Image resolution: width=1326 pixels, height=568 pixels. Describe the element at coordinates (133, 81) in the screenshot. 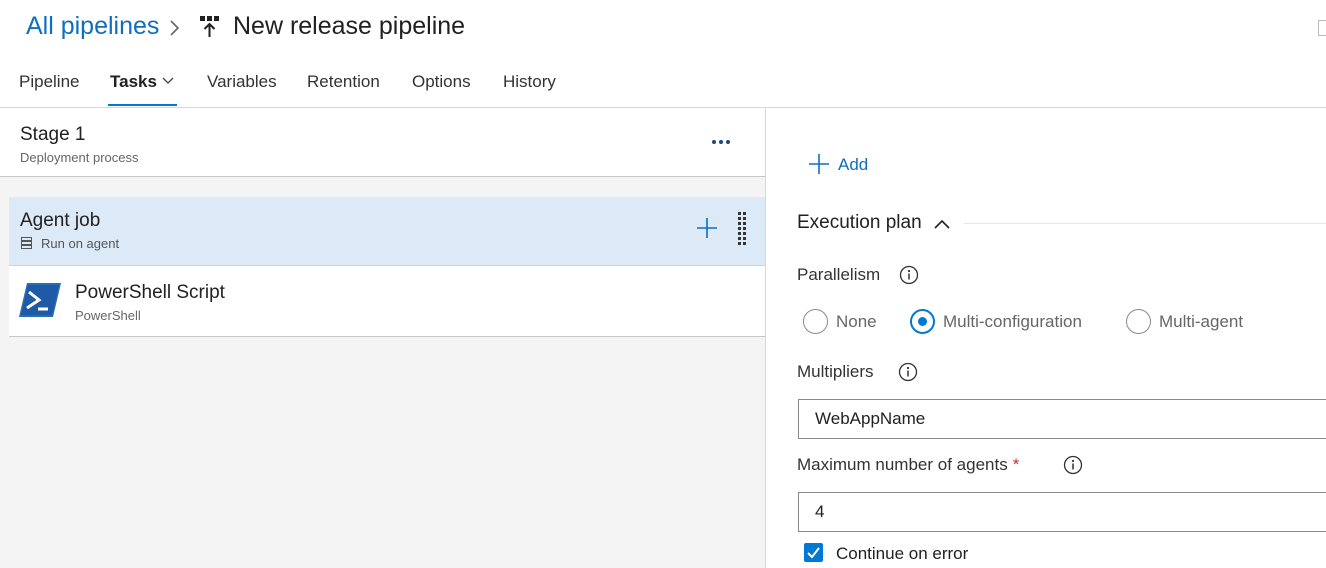

I see `tab-tasks-label: Tasks` at that location.